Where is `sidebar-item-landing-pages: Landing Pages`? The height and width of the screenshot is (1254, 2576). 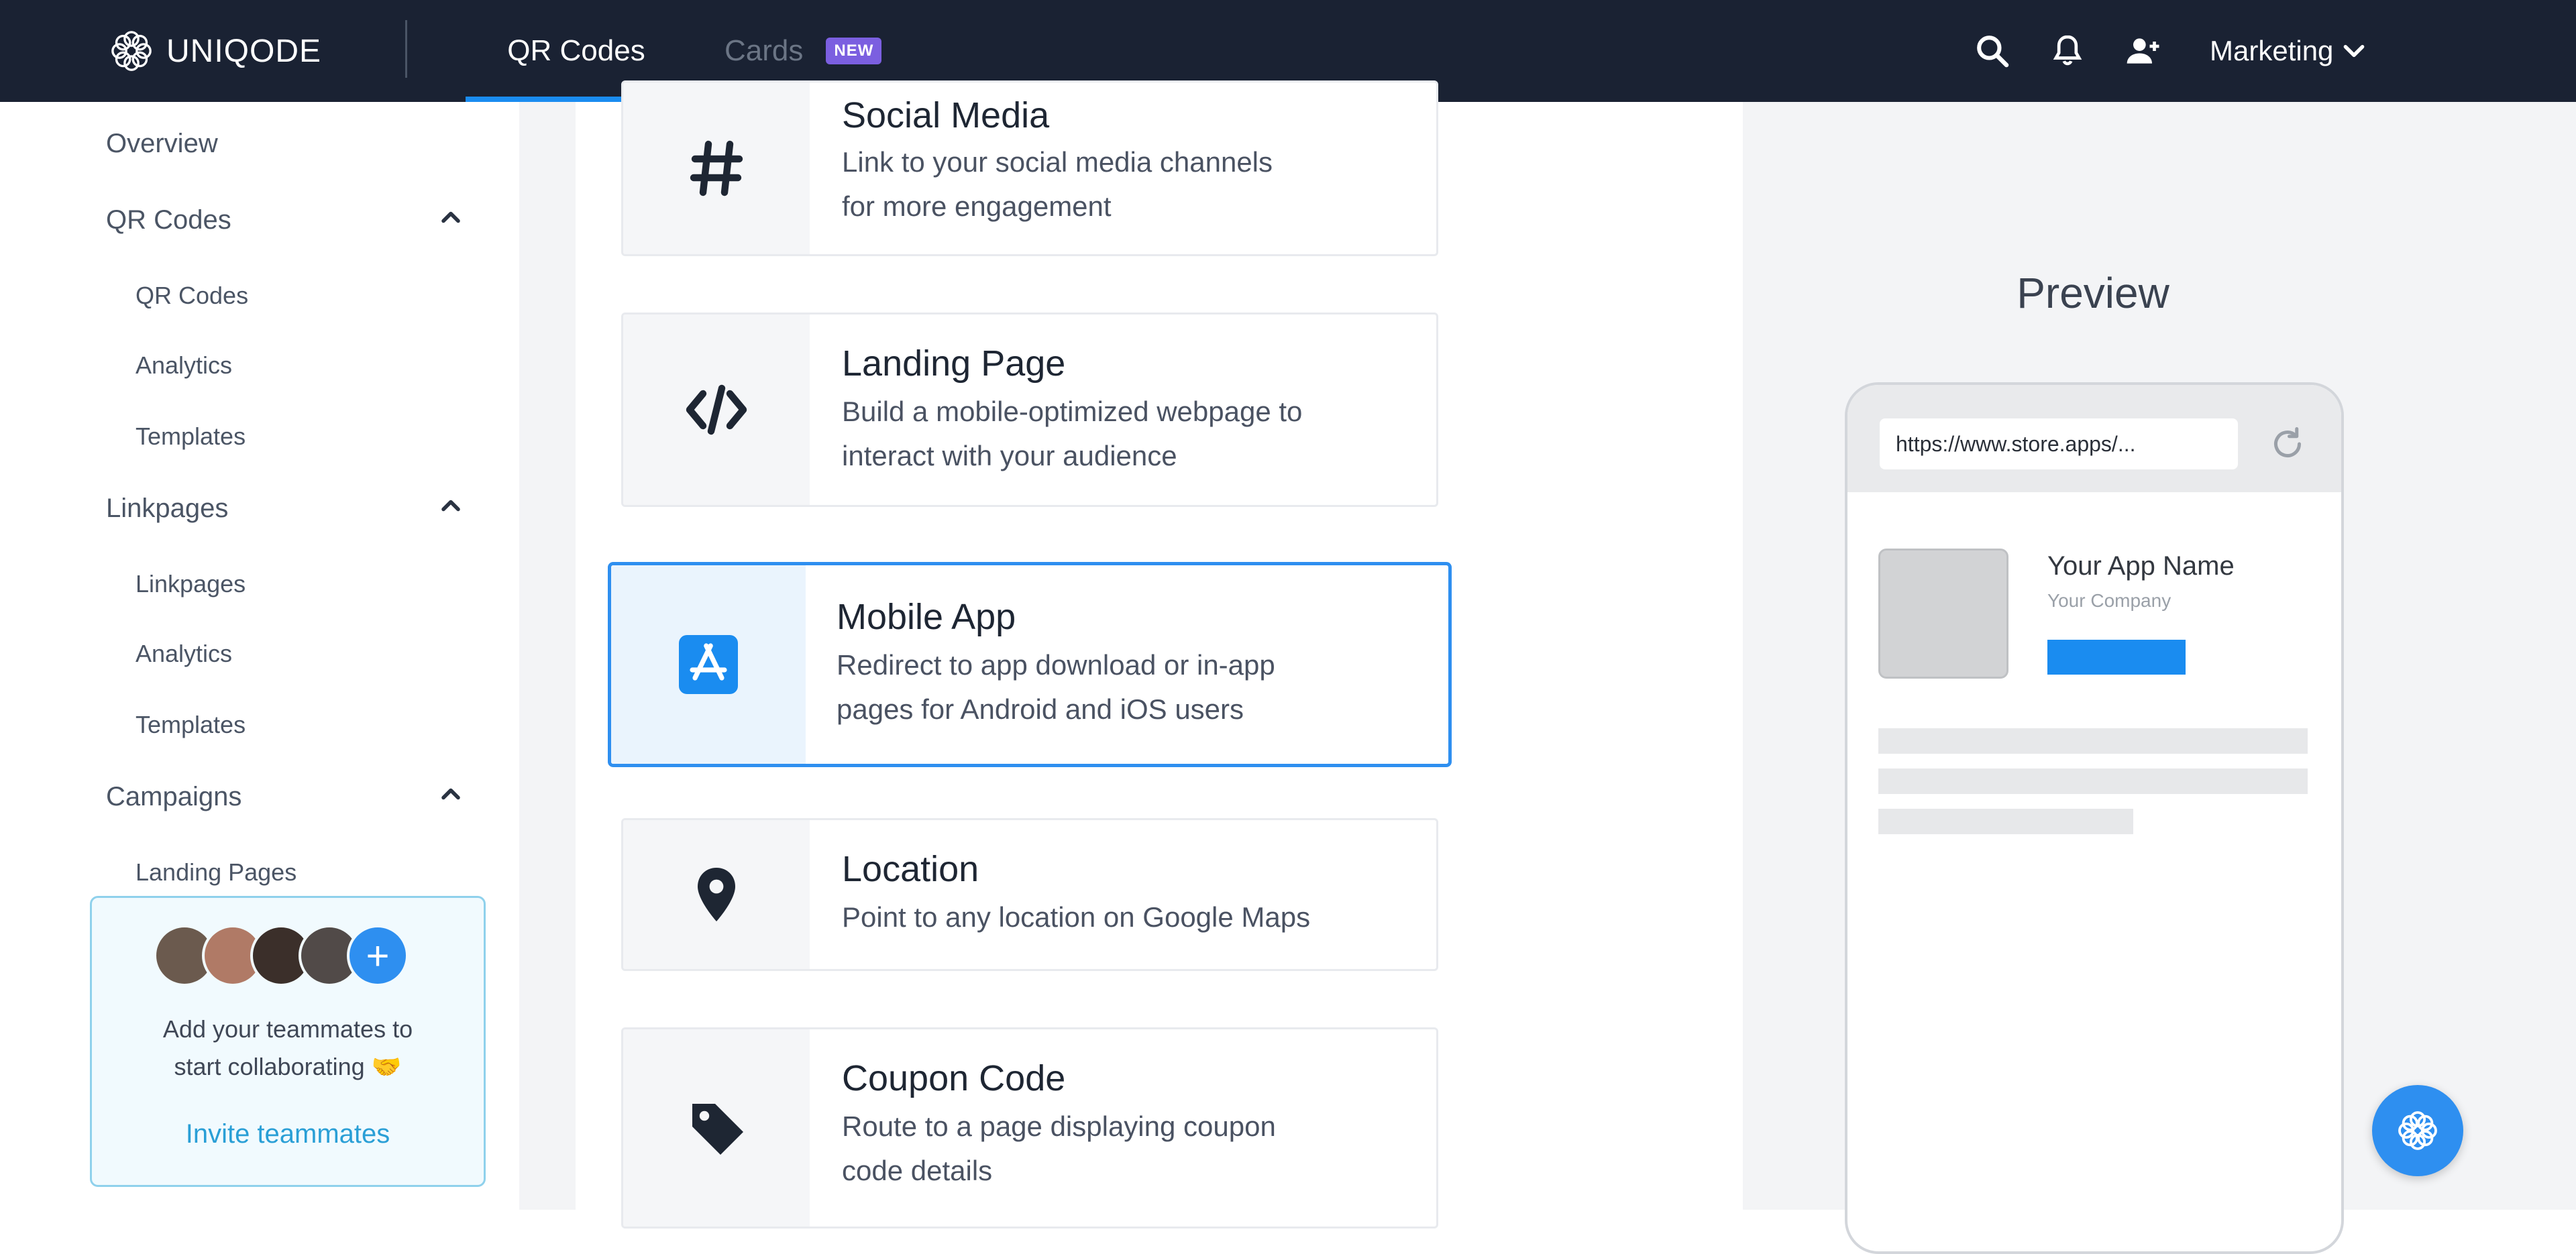 sidebar-item-landing-pages: Landing Pages is located at coordinates (216, 872).